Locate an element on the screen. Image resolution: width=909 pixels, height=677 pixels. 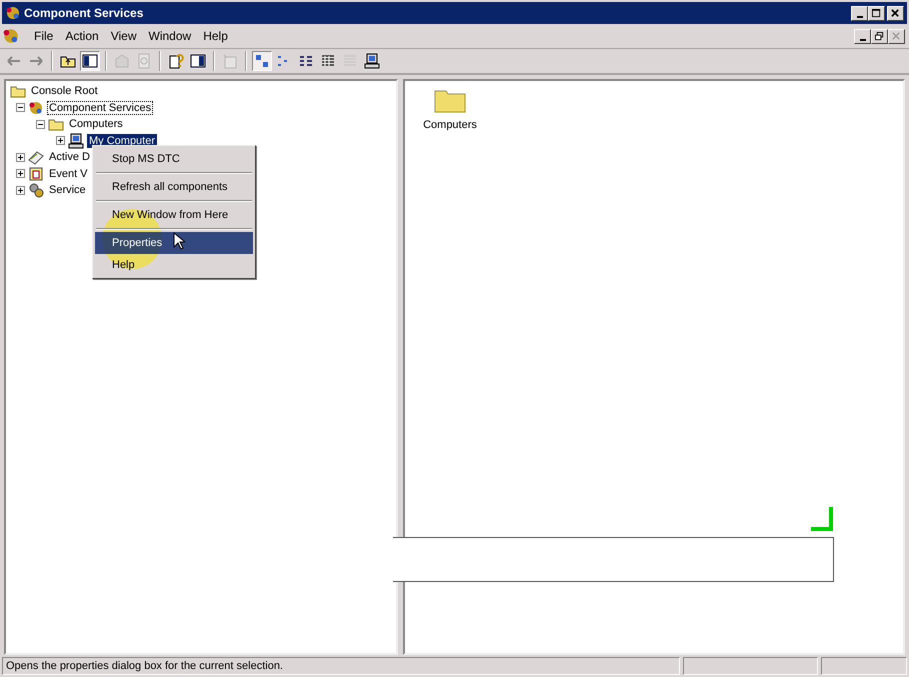
newwin-icon is located at coordinates (230, 61).